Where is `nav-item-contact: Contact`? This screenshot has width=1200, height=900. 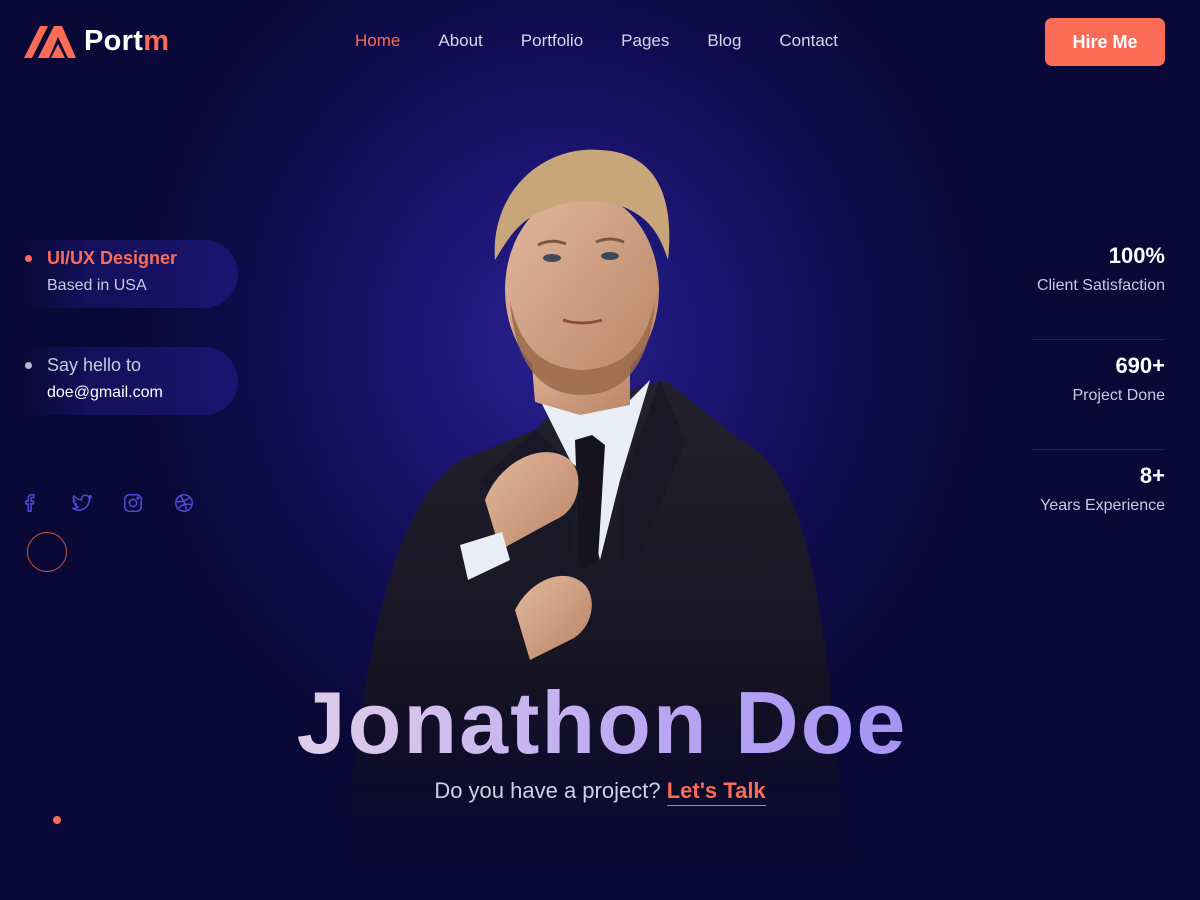 nav-item-contact: Contact is located at coordinates (808, 41).